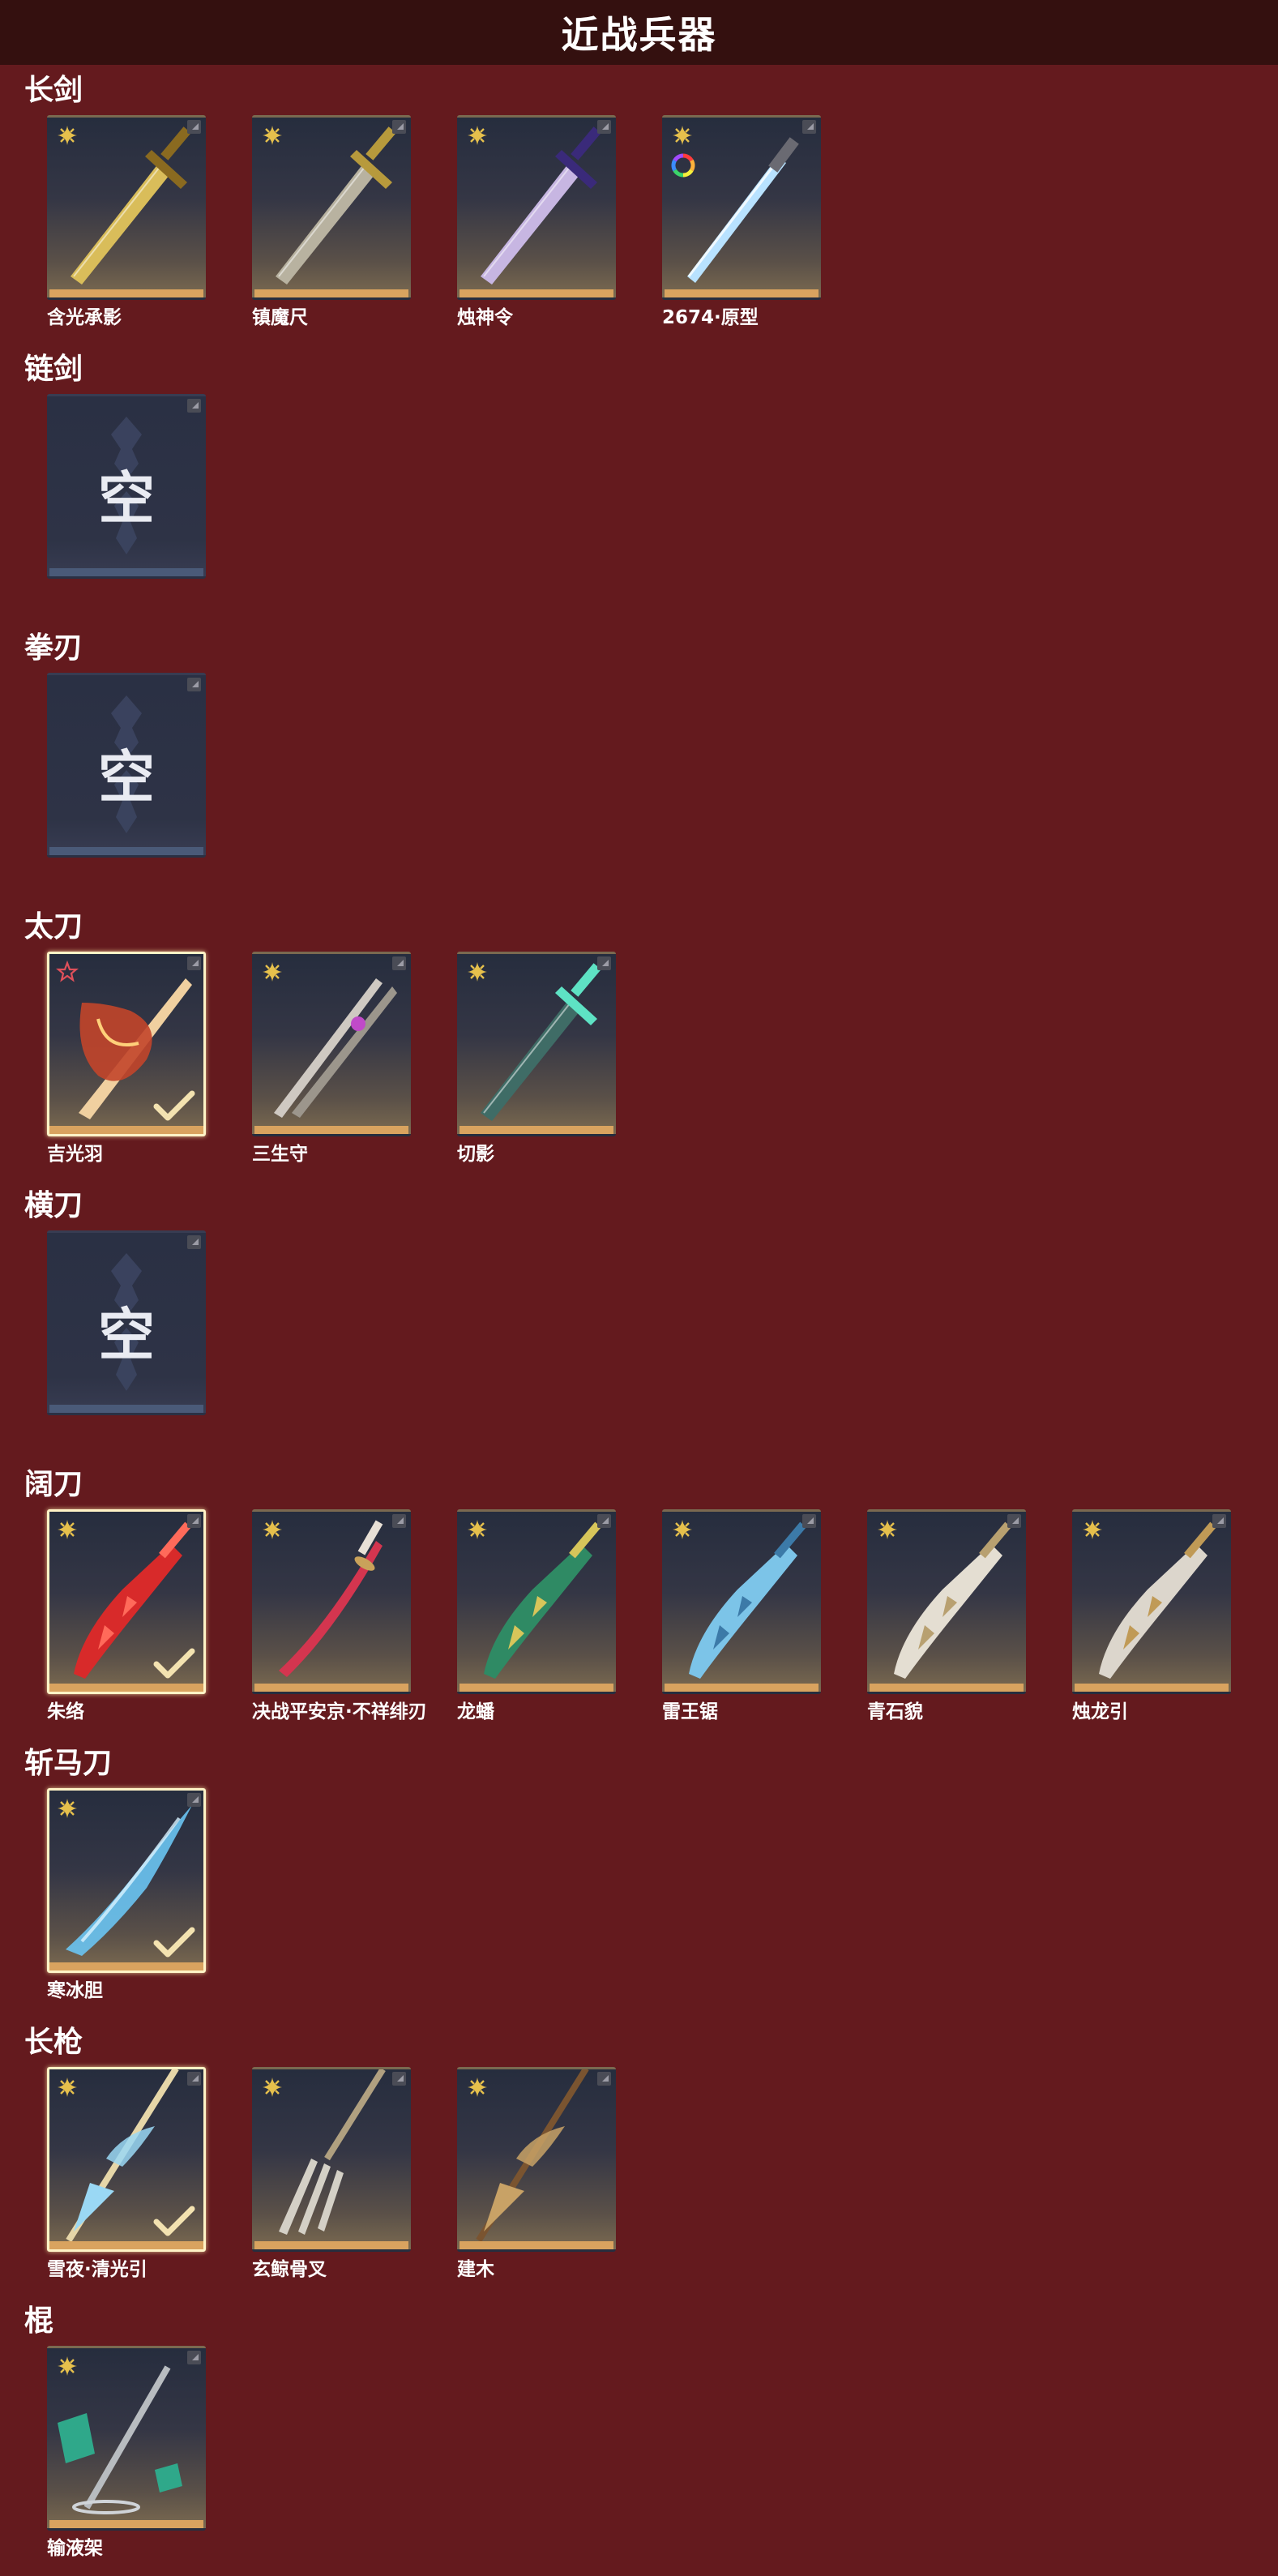  What do you see at coordinates (280, 1154) in the screenshot?
I see `weapon-name: 三生守` at bounding box center [280, 1154].